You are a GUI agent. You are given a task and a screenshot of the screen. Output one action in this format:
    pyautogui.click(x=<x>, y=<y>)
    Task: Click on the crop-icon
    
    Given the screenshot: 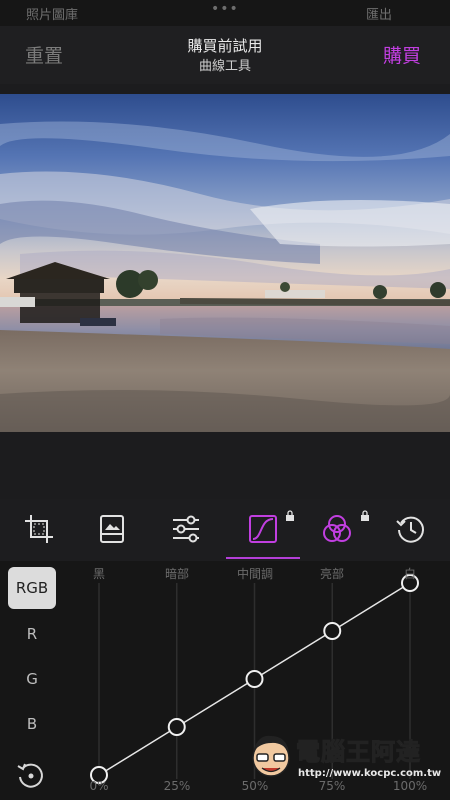 What is the action you would take?
    pyautogui.click(x=39, y=529)
    